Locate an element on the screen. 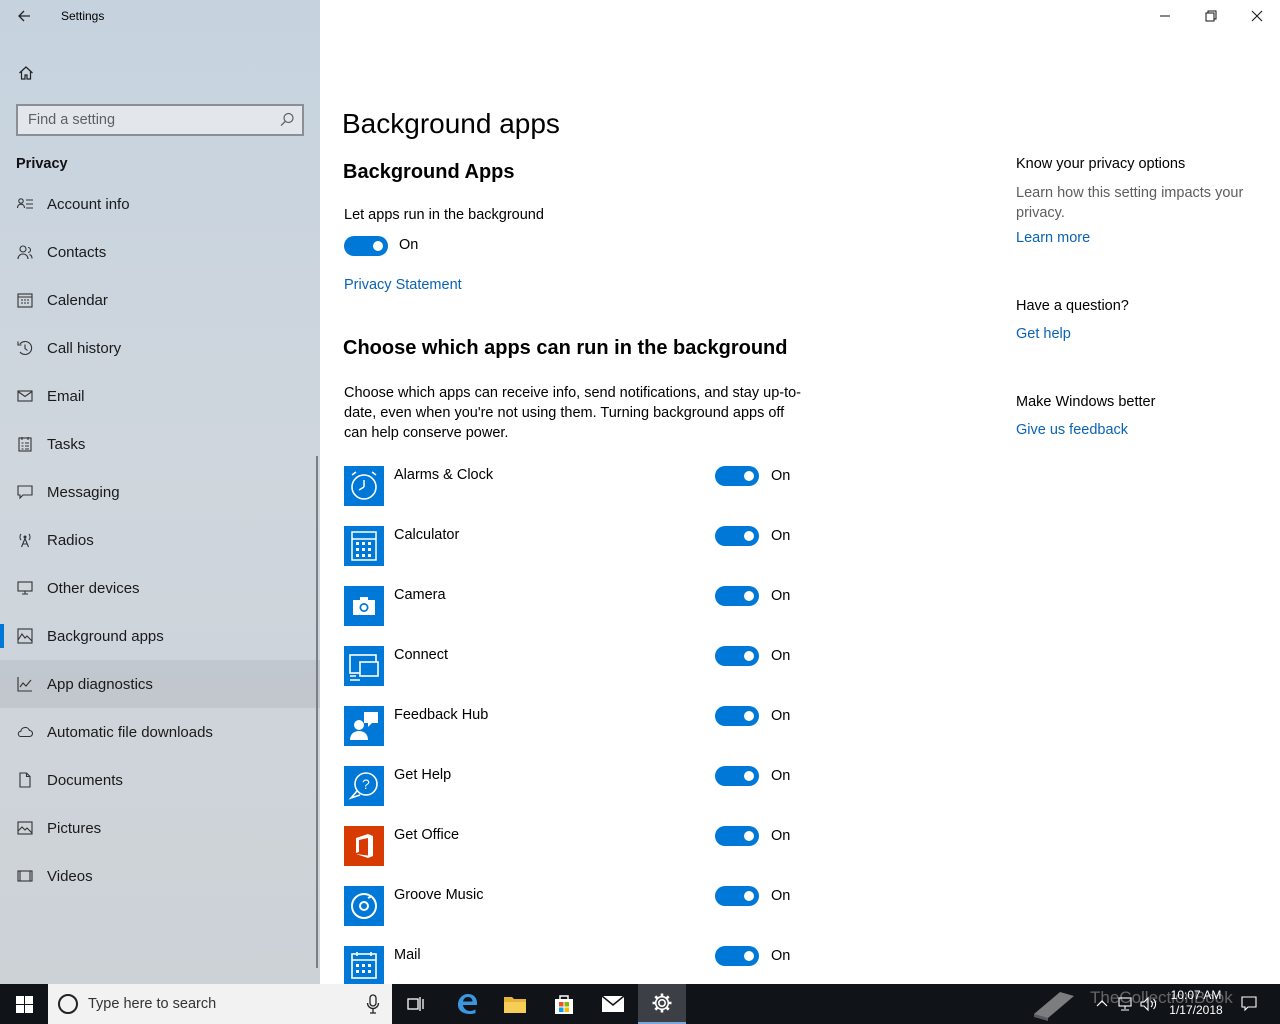 The height and width of the screenshot is (1024, 1280). sidebar-item-documents: Documents is located at coordinates (160, 780).